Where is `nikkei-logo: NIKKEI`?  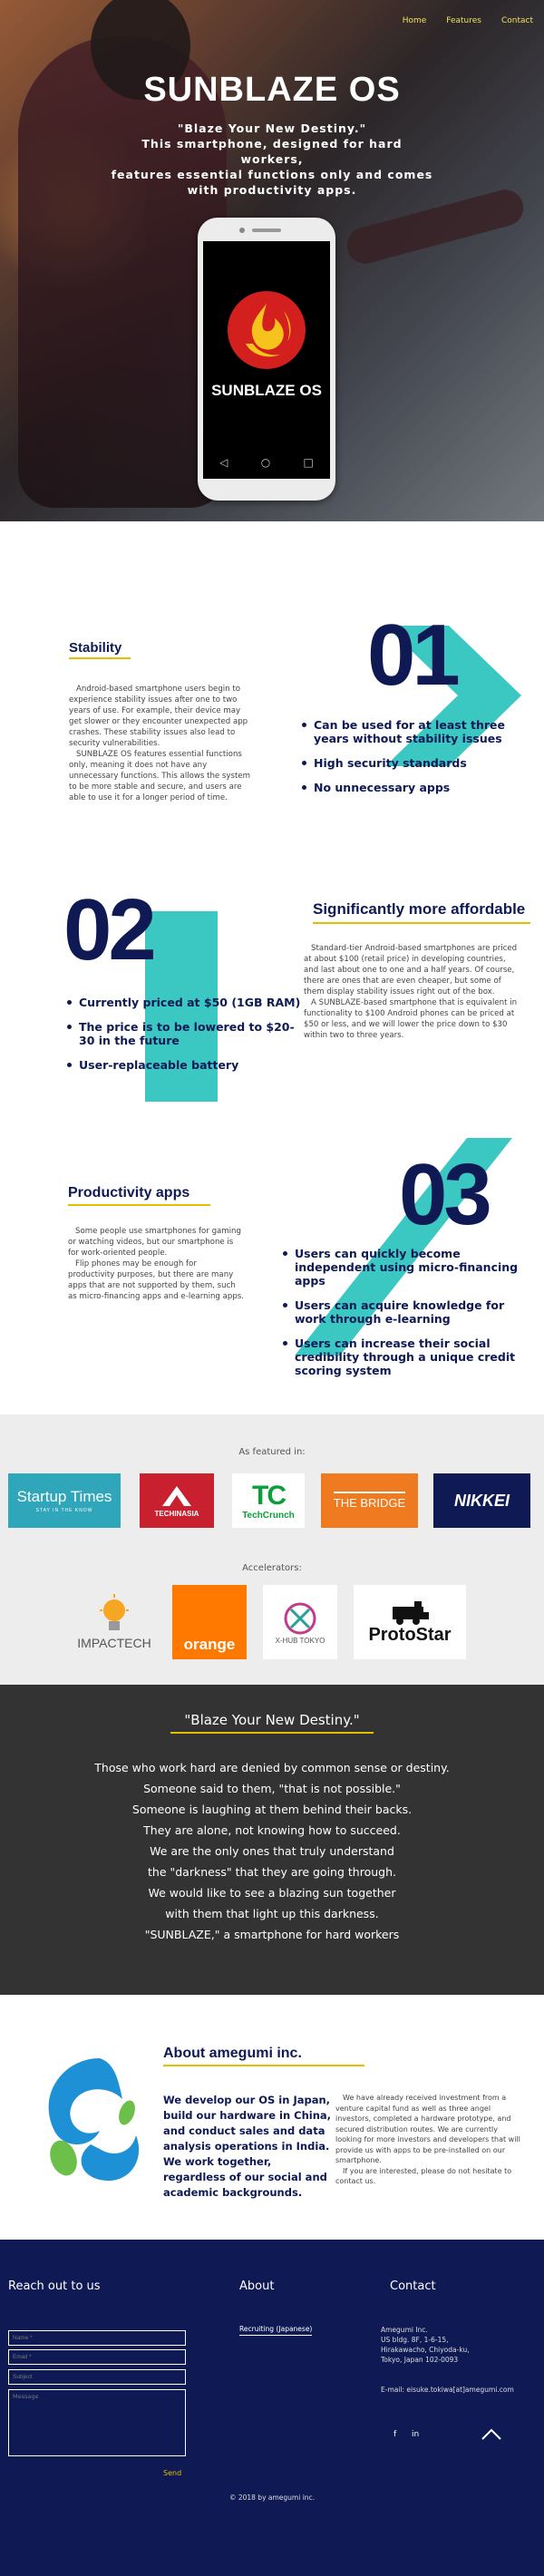 nikkei-logo: NIKKEI is located at coordinates (481, 1500).